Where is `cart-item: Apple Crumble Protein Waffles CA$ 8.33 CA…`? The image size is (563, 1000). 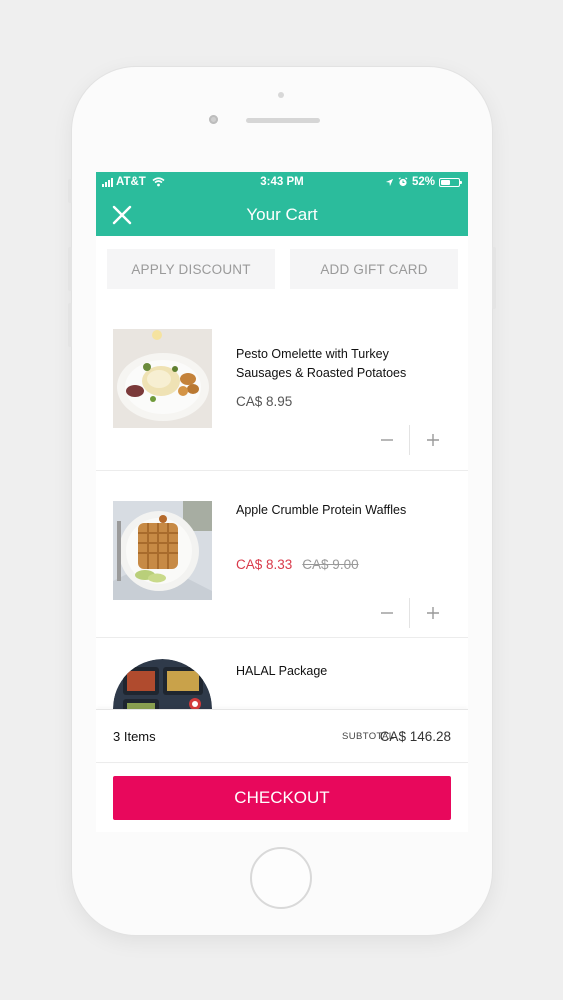 cart-item: Apple Crumble Protein Waffles CA$ 8.33 CA… is located at coordinates (282, 554).